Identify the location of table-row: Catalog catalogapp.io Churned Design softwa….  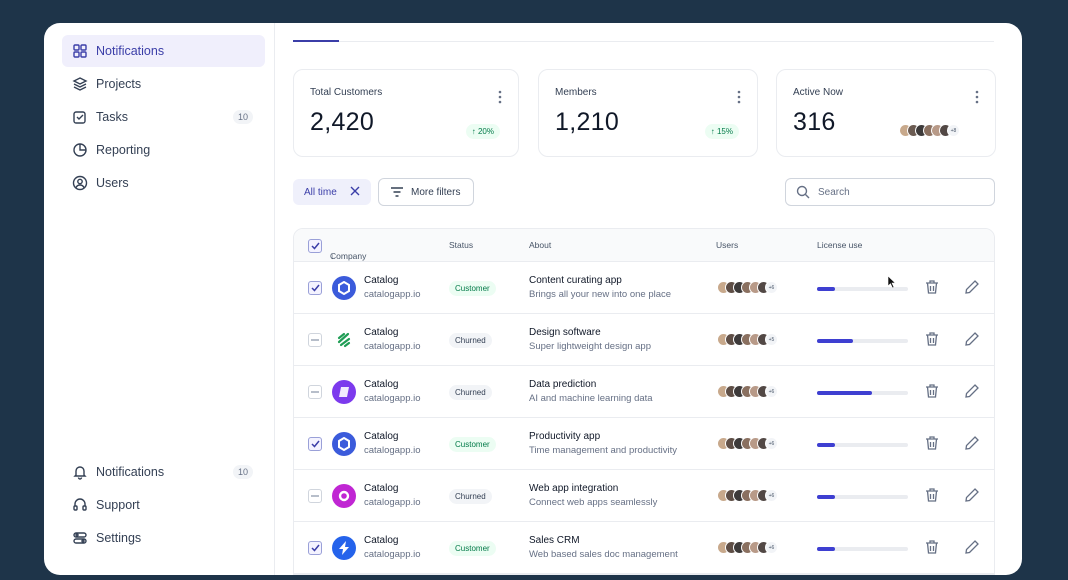
(644, 340).